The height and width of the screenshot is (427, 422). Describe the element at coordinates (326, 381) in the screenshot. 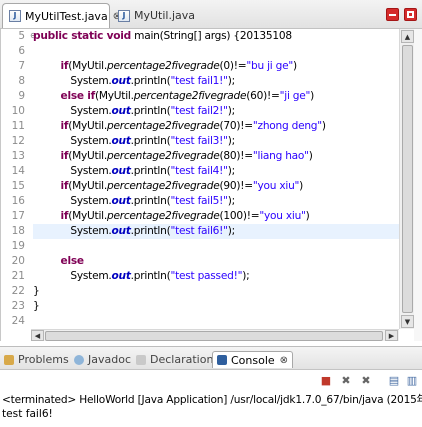

I see `terminate-icon: ■` at that location.